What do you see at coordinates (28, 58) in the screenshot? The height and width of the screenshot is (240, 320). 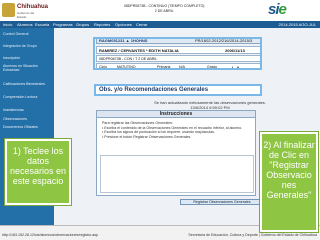 I see `sidebar-item-inscripcion: Inscripción` at bounding box center [28, 58].